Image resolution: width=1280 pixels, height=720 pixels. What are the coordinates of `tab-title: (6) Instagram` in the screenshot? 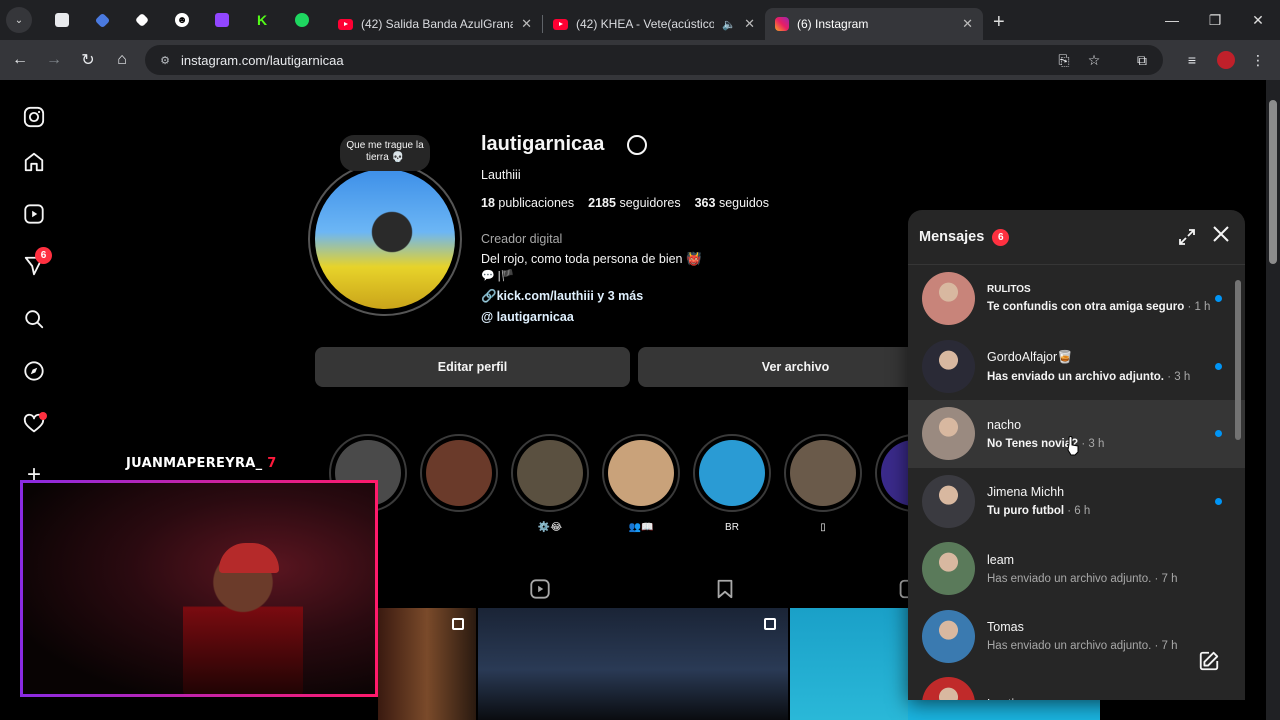 It's located at (833, 24).